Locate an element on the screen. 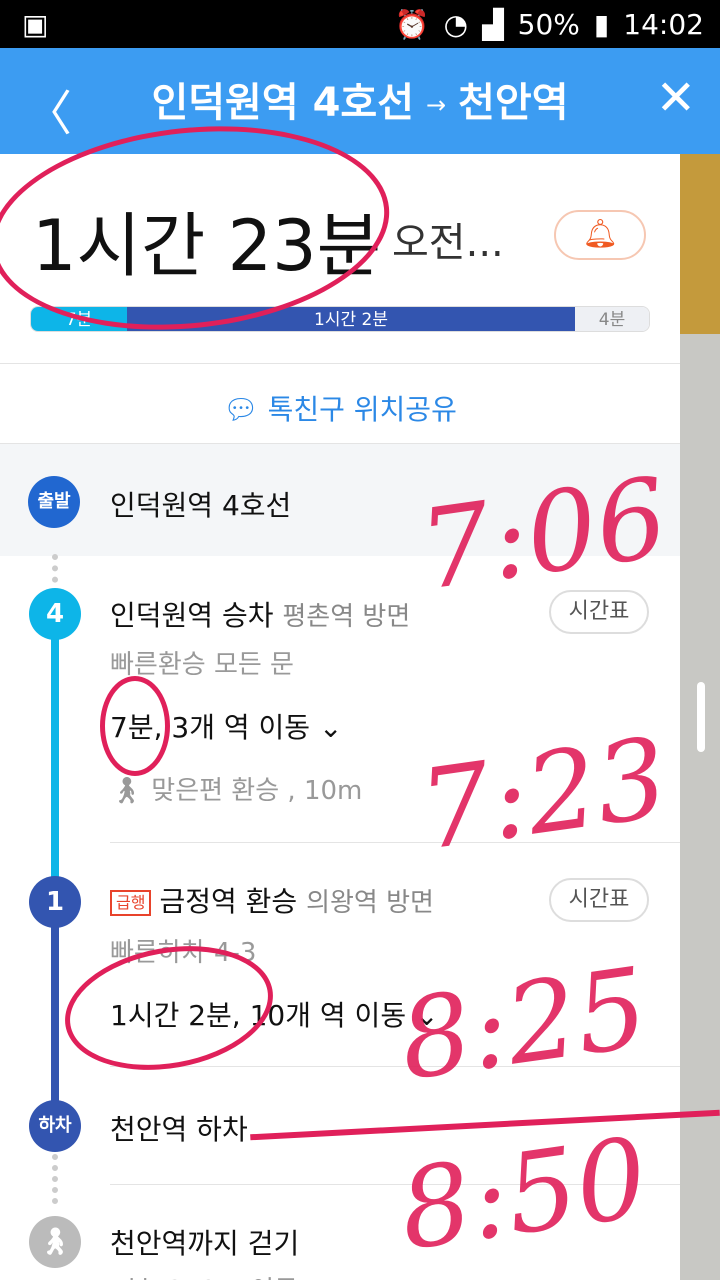 This screenshot has width=720, height=1280. clock: 14:02 is located at coordinates (663, 24).